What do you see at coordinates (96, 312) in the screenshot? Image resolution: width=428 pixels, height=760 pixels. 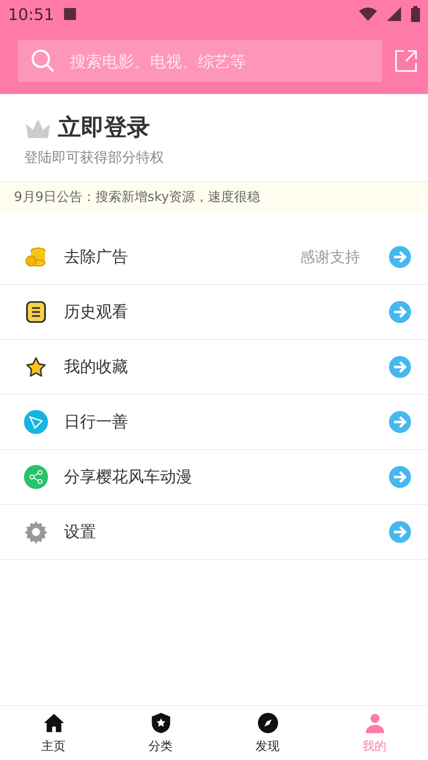 I see `menu-label: 历史观看` at bounding box center [96, 312].